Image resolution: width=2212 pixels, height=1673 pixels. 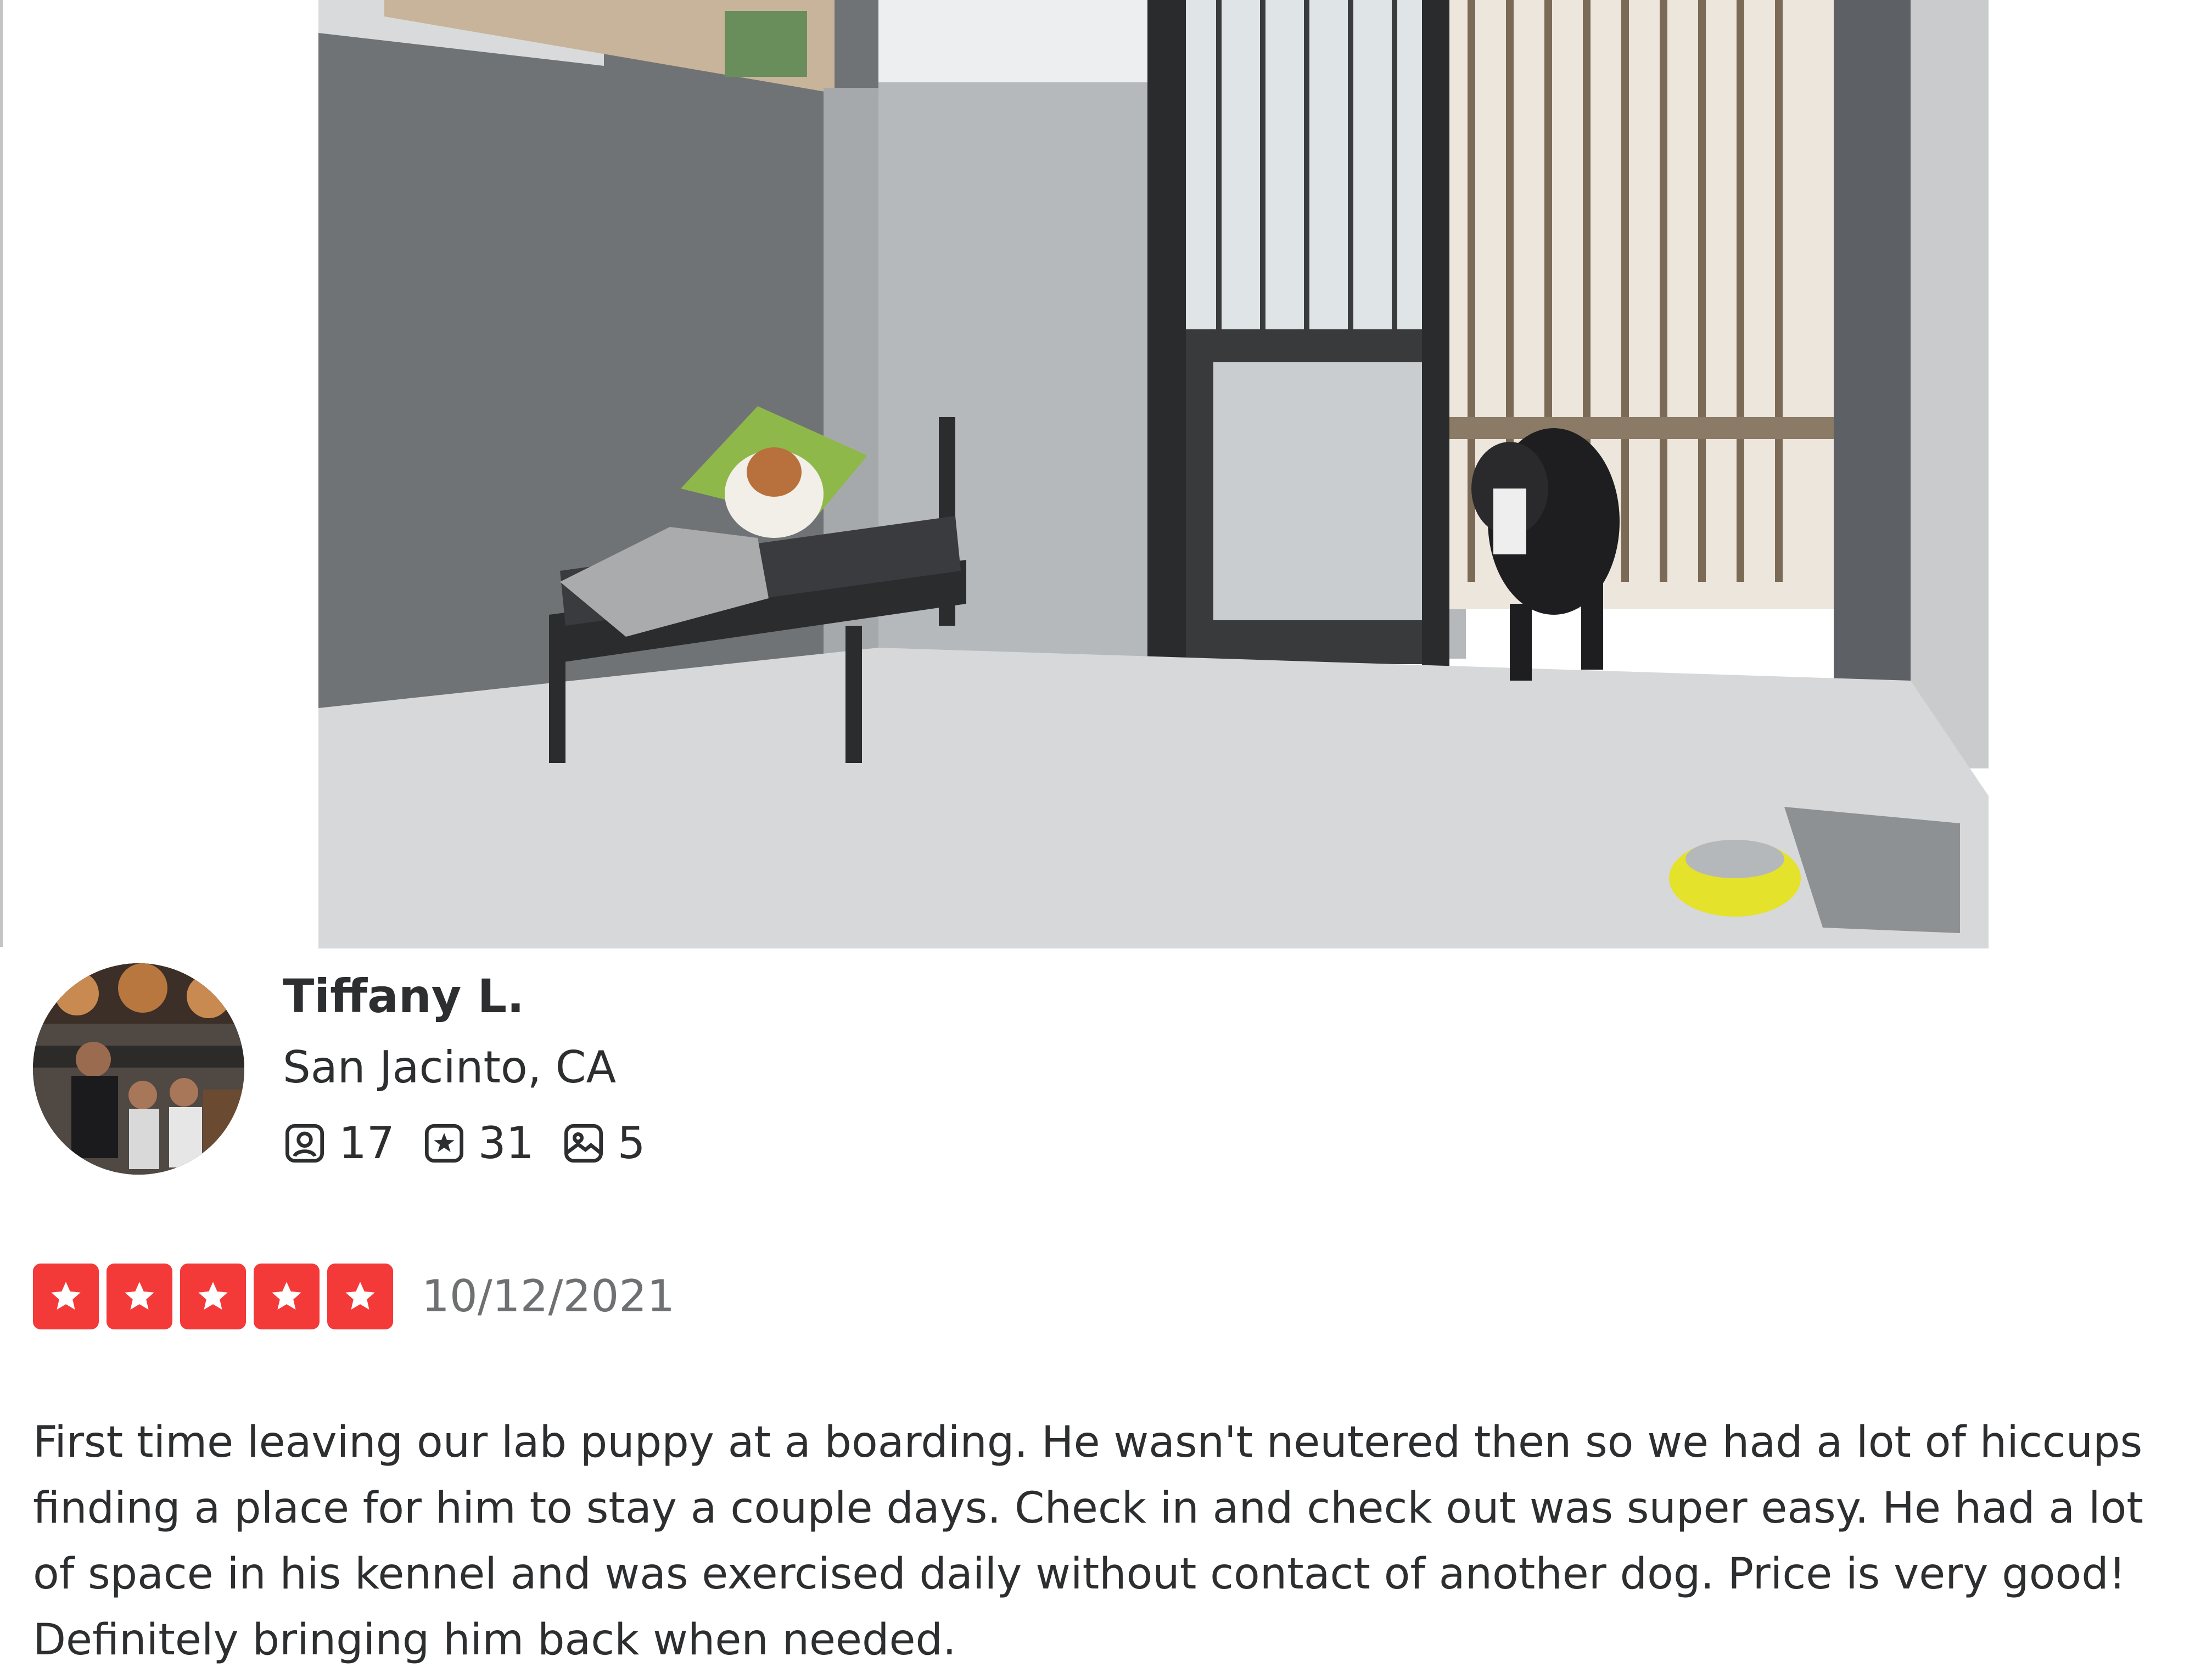 What do you see at coordinates (604, 1143) in the screenshot?
I see `photos-count: 5` at bounding box center [604, 1143].